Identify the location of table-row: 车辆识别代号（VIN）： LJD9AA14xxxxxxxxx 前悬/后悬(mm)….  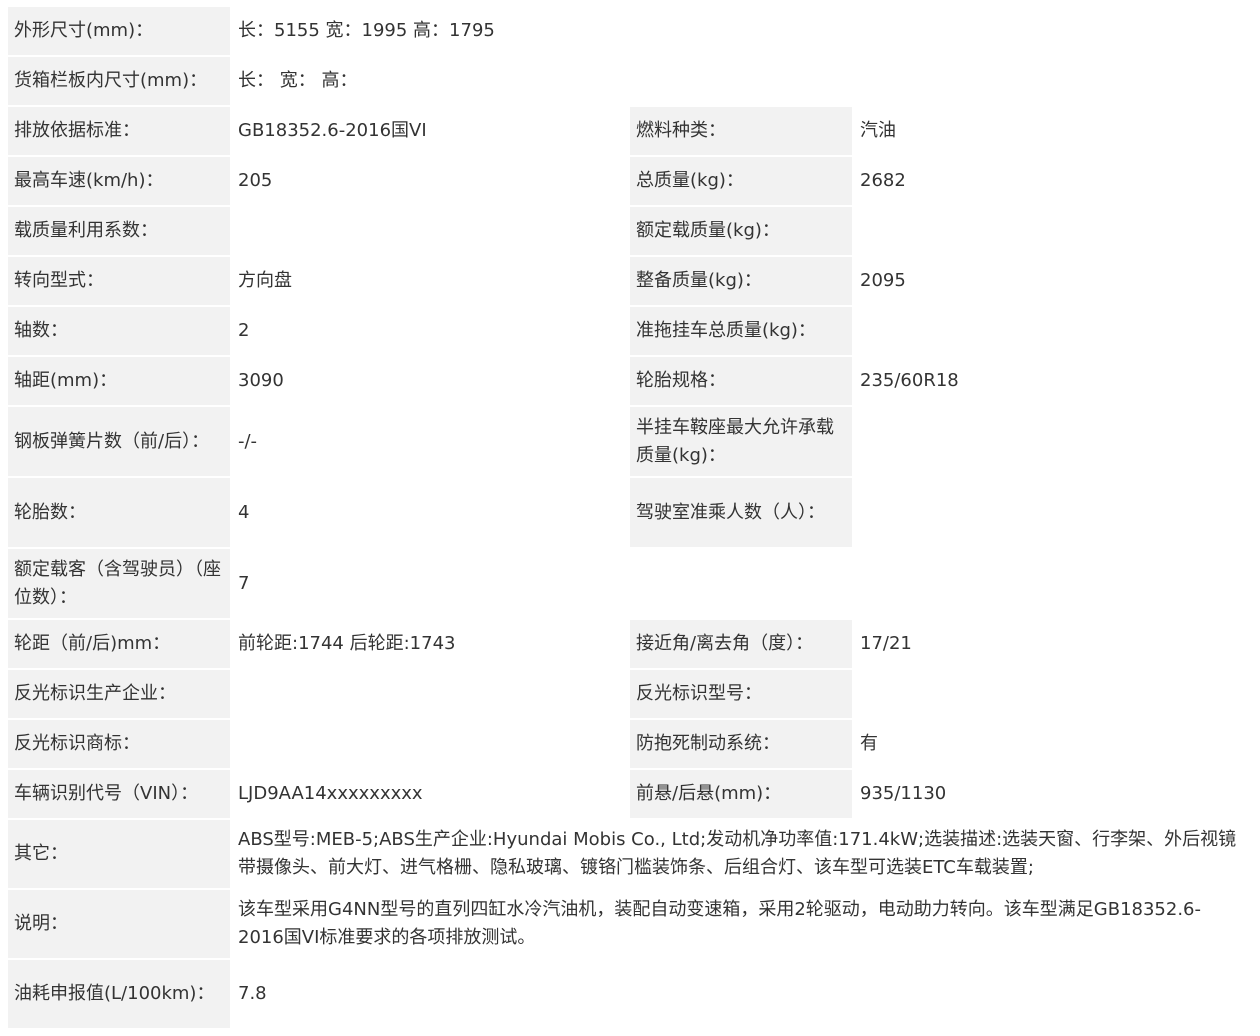
(630, 794).